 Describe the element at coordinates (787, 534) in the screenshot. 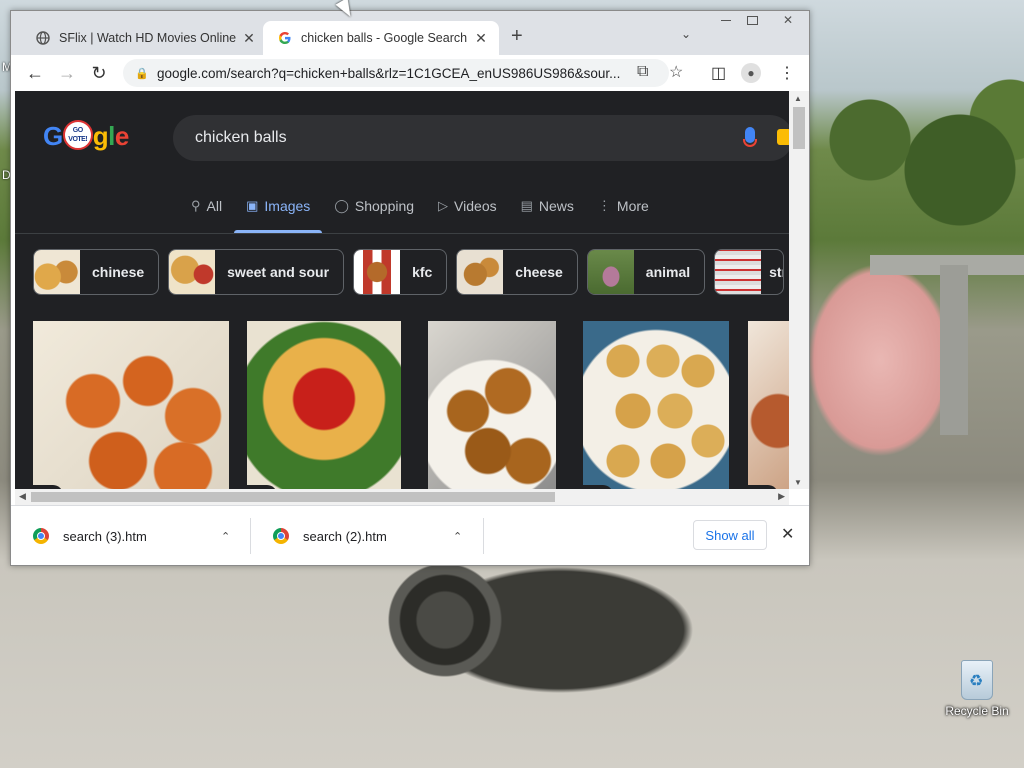

I see `close-icon: ✕` at that location.